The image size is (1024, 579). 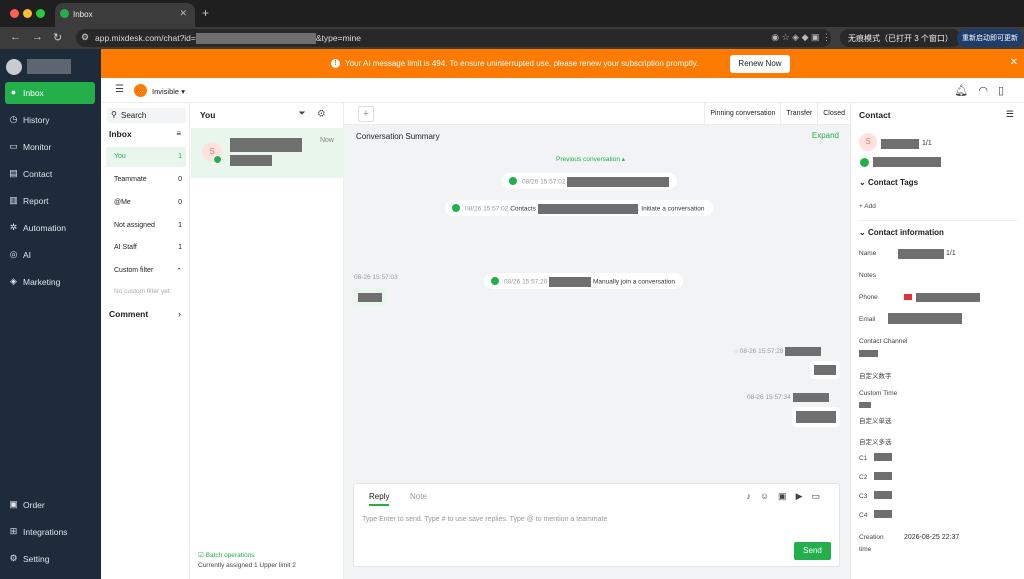 What do you see at coordinates (50, 532) in the screenshot?
I see `sidebar-item-integrations: ⊞ Integrations` at bounding box center [50, 532].